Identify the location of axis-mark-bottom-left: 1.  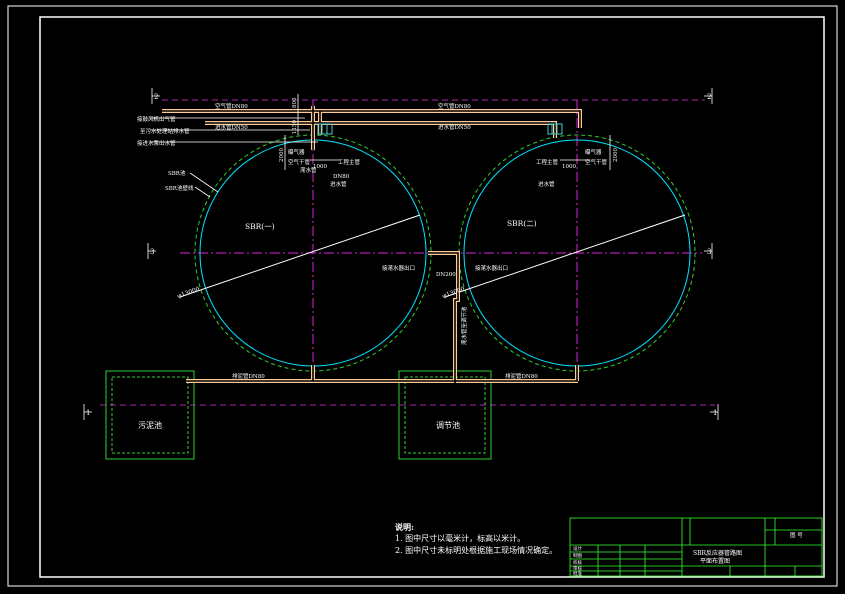
(88, 413).